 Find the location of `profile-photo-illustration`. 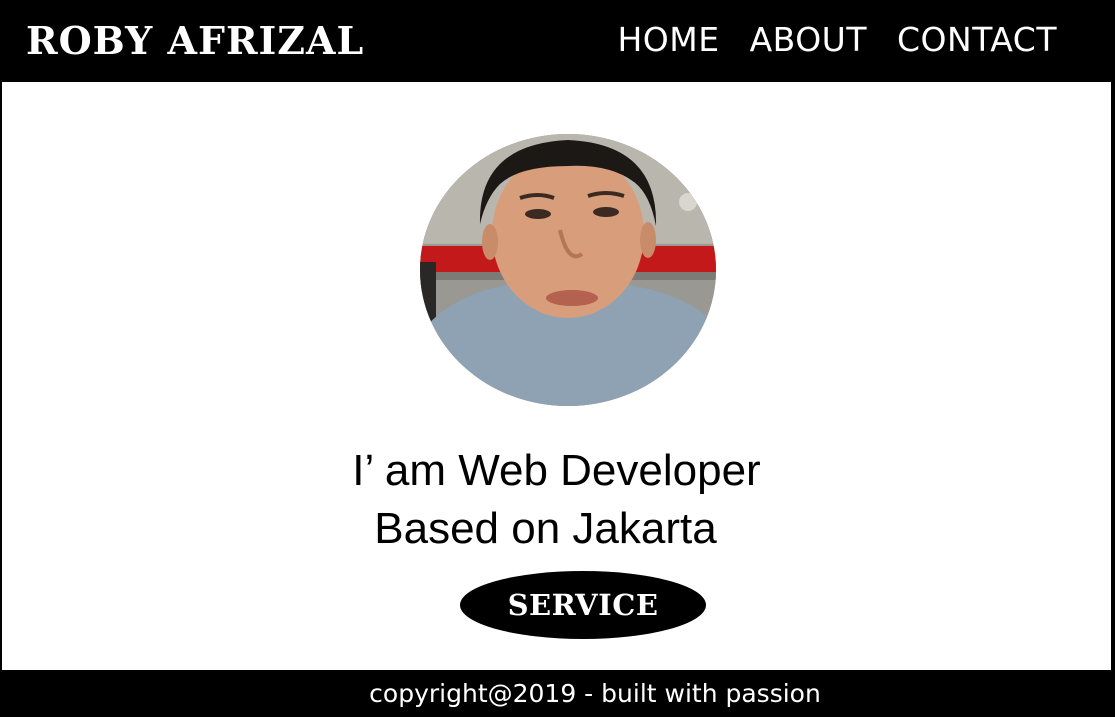

profile-photo-illustration is located at coordinates (568, 270).